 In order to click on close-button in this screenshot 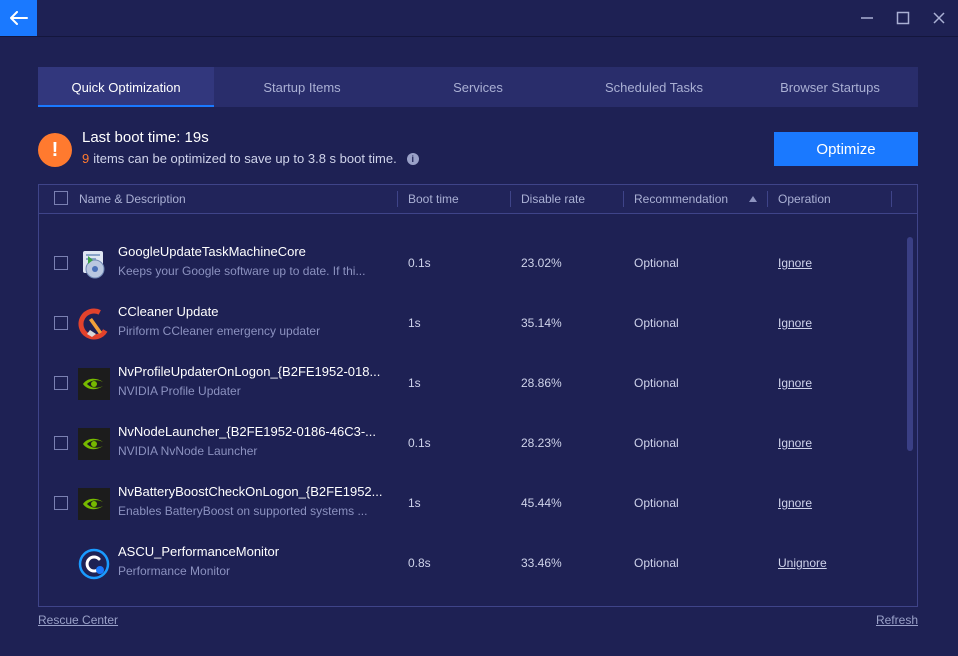, I will do `click(939, 18)`.